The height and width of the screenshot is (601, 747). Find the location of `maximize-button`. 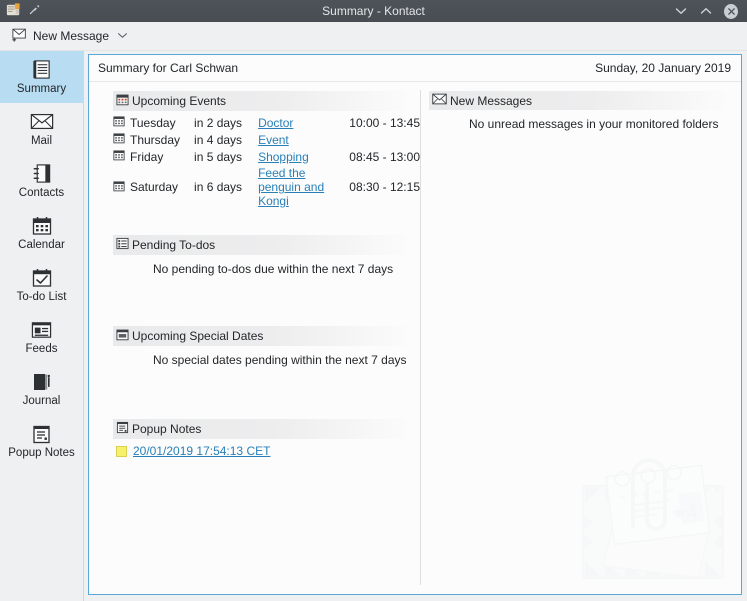

maximize-button is located at coordinates (706, 11).